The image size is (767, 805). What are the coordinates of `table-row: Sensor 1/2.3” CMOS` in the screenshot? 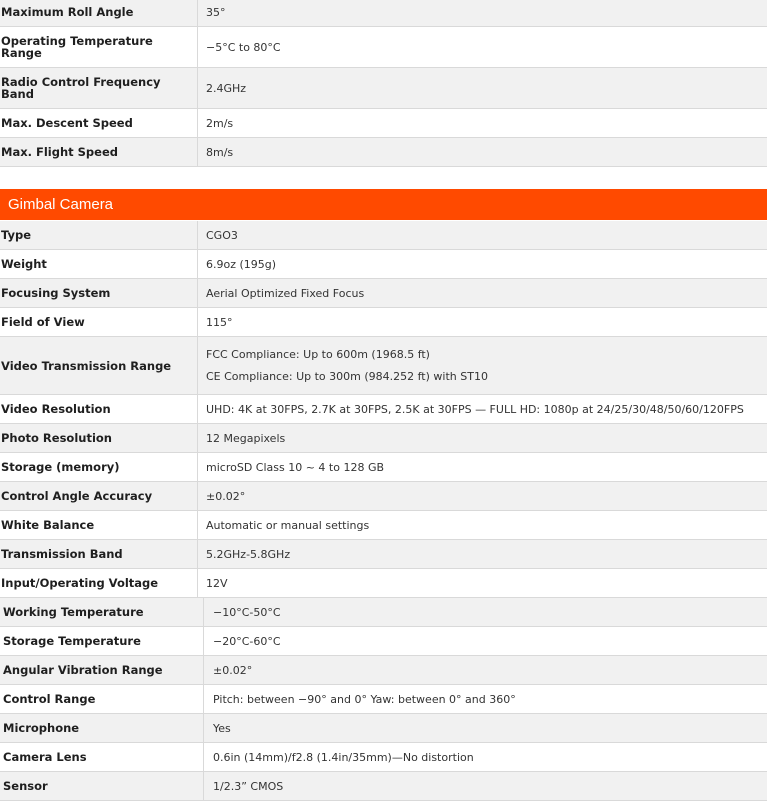 It's located at (383, 786).